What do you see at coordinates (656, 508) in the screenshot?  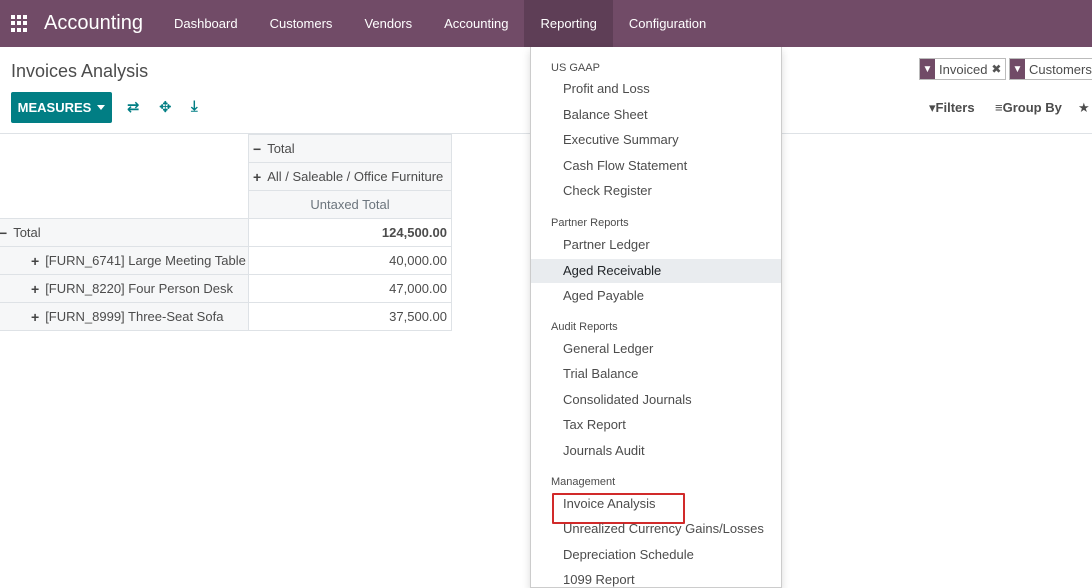 I see `menu-item-invoice-analysis: Invoice Analysis` at bounding box center [656, 508].